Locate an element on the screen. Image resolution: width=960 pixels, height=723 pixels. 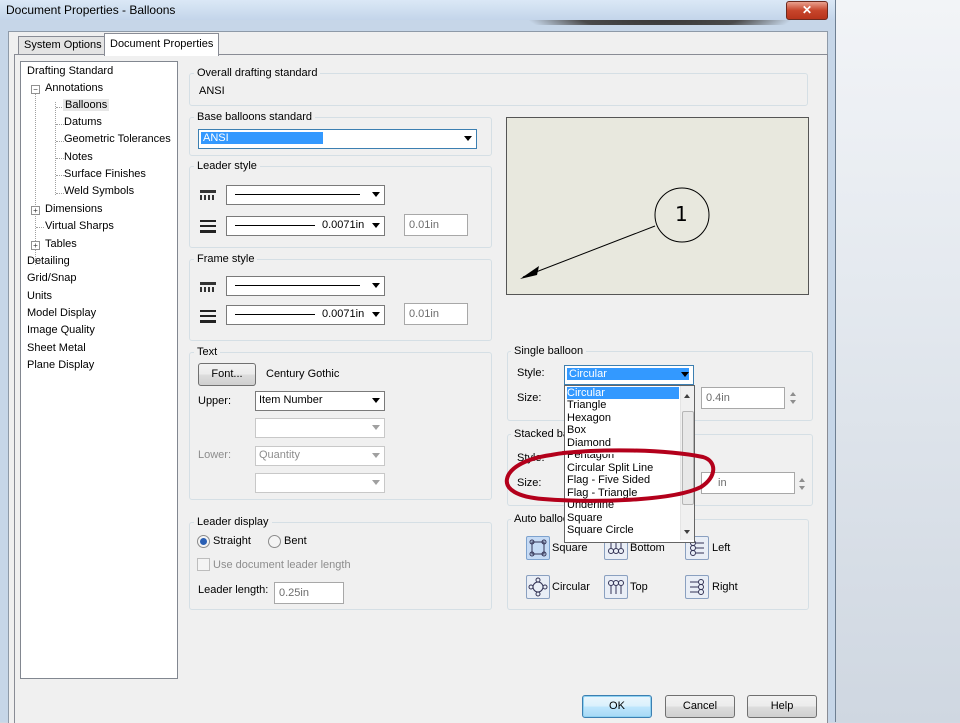
lower-text-secondary-combo is located at coordinates (320, 483).